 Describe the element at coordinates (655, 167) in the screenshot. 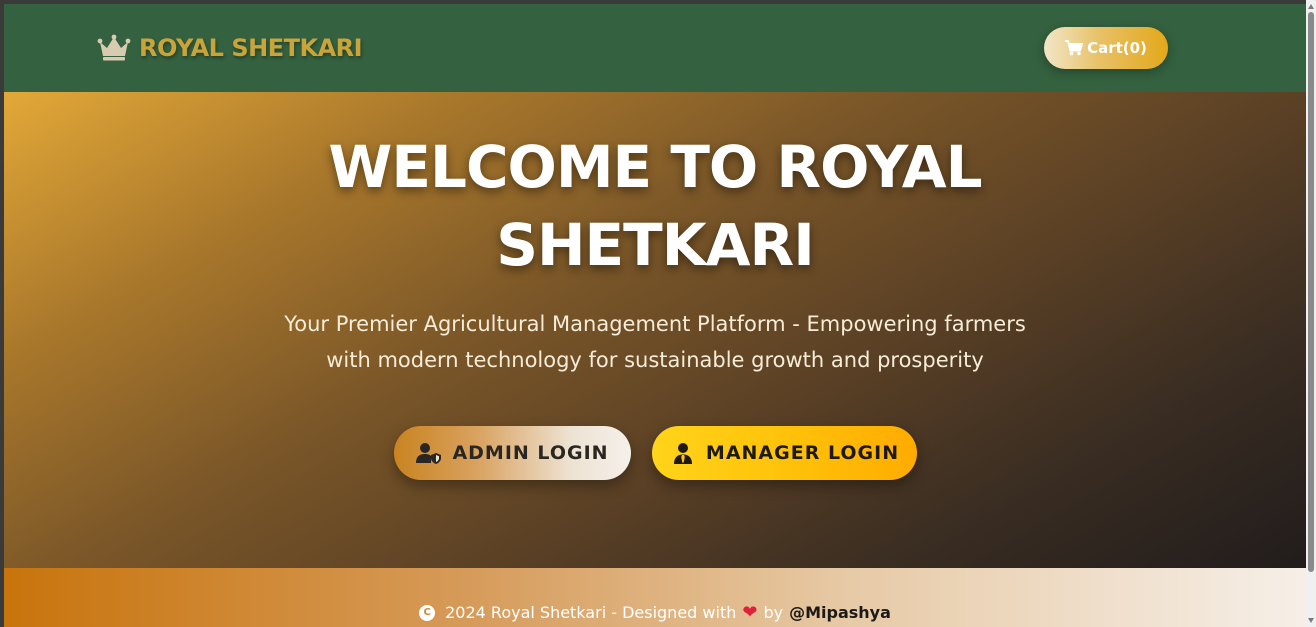

I see `hero-title-line1: WELCOME TO ROYAL` at that location.